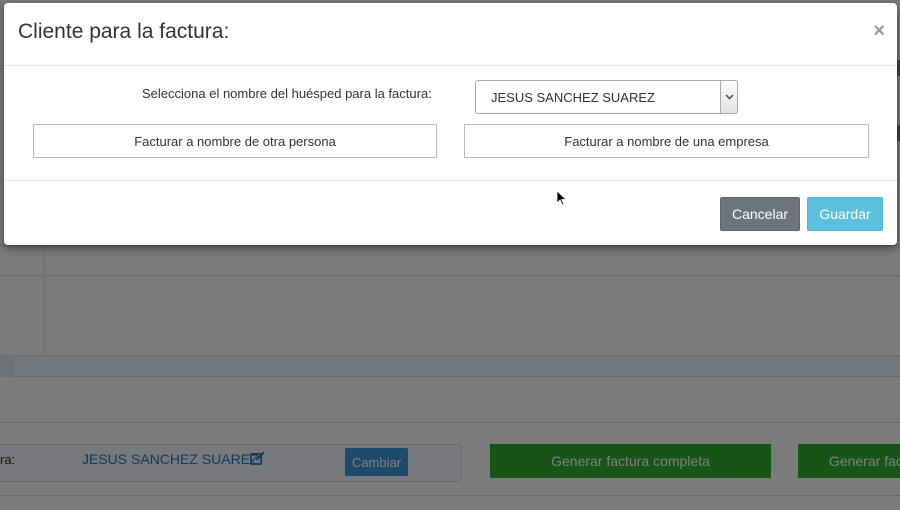  What do you see at coordinates (760, 214) in the screenshot?
I see `cancel-button: Cancelar` at bounding box center [760, 214].